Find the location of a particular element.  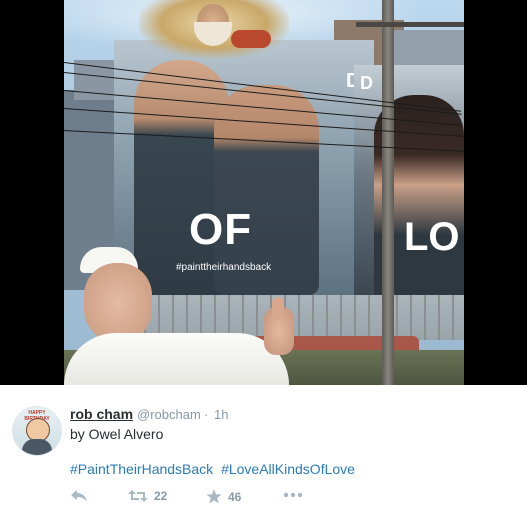

god-beard is located at coordinates (213, 34).